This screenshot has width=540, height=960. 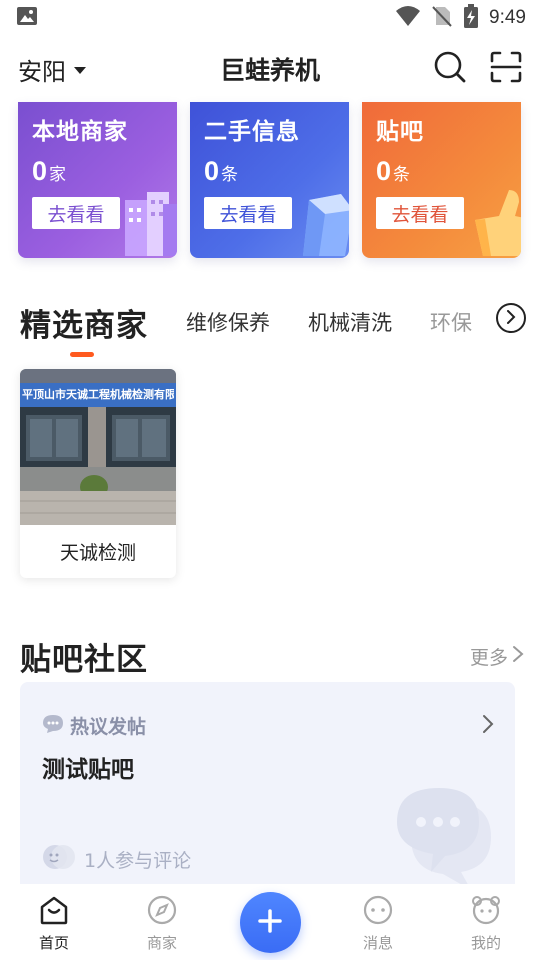 I want to click on tab-repair-maintenance: 维修保养, so click(x=228, y=322).